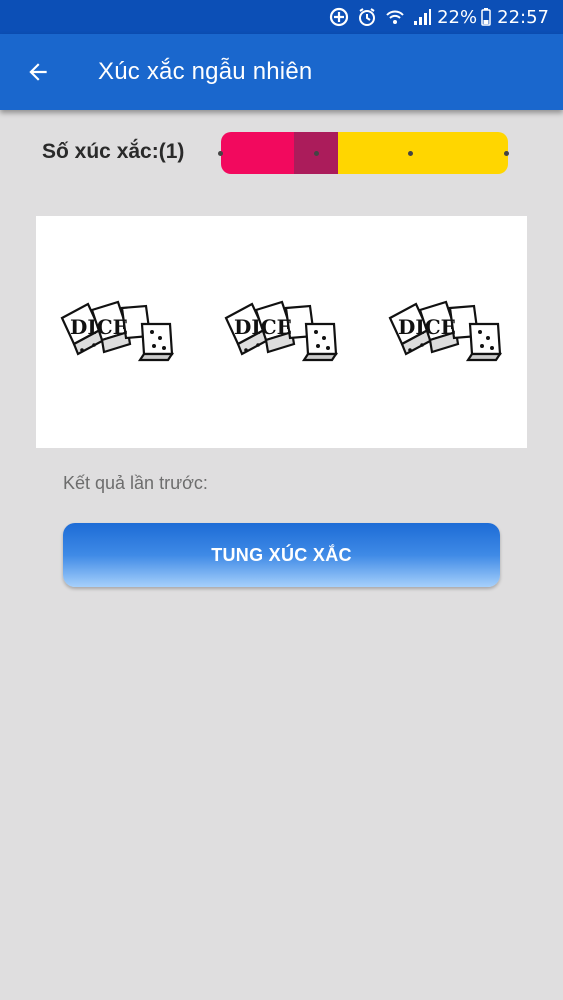 The height and width of the screenshot is (1000, 563). Describe the element at coordinates (339, 17) in the screenshot. I see `data-saver-icon` at that location.